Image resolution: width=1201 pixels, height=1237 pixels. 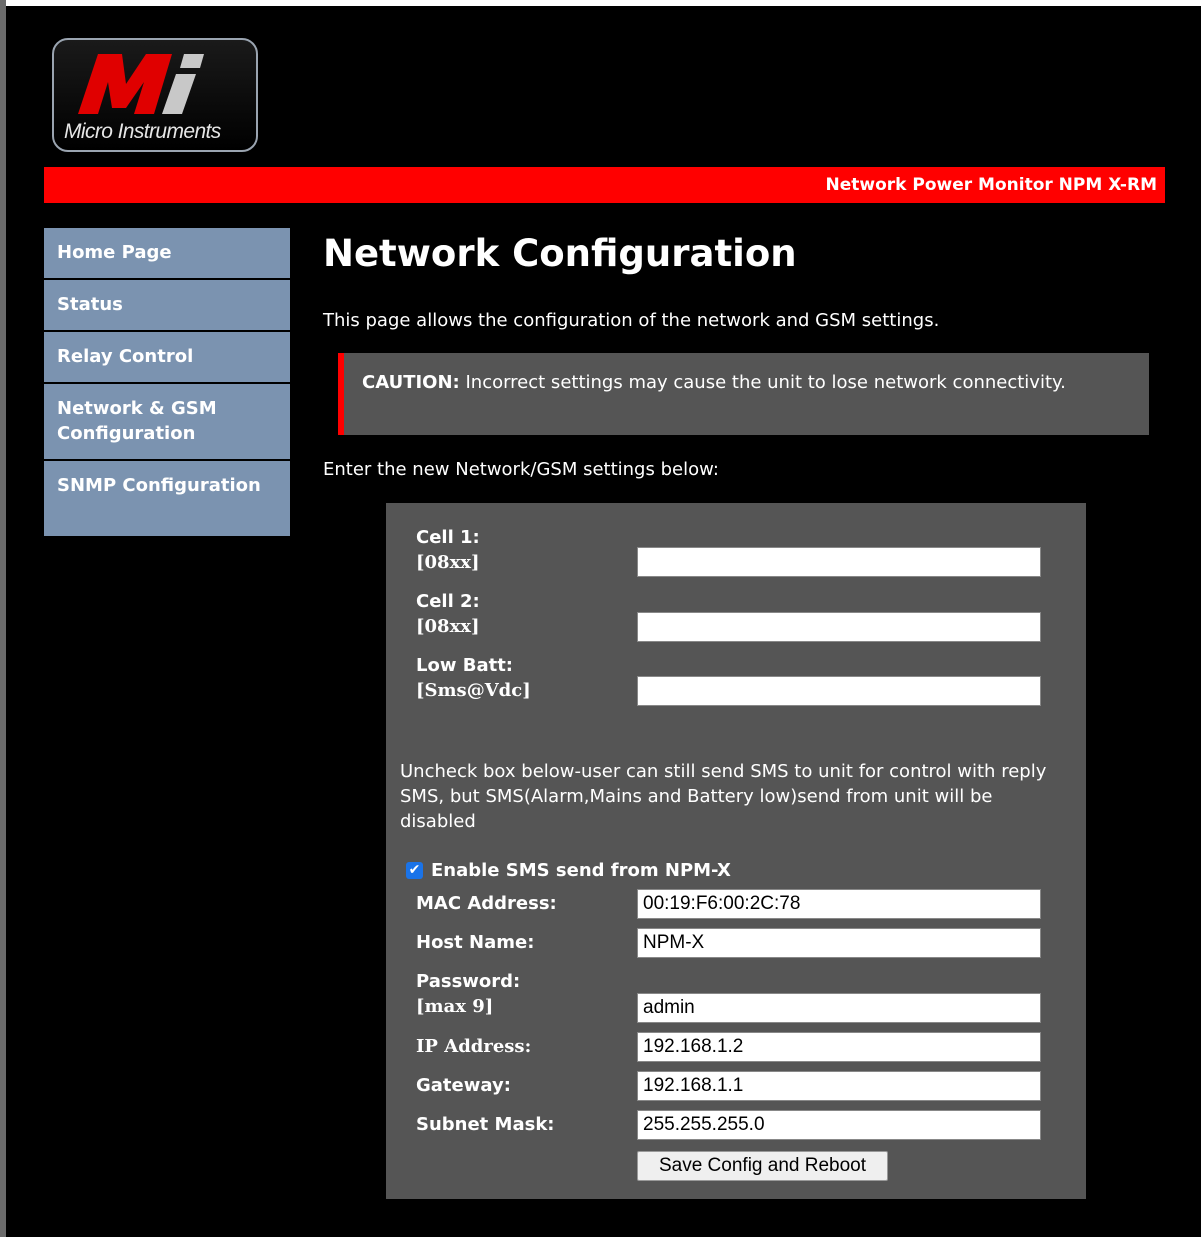 What do you see at coordinates (167, 422) in the screenshot?
I see `nav-network-gsm-configuration: Network & GSM Configuration` at bounding box center [167, 422].